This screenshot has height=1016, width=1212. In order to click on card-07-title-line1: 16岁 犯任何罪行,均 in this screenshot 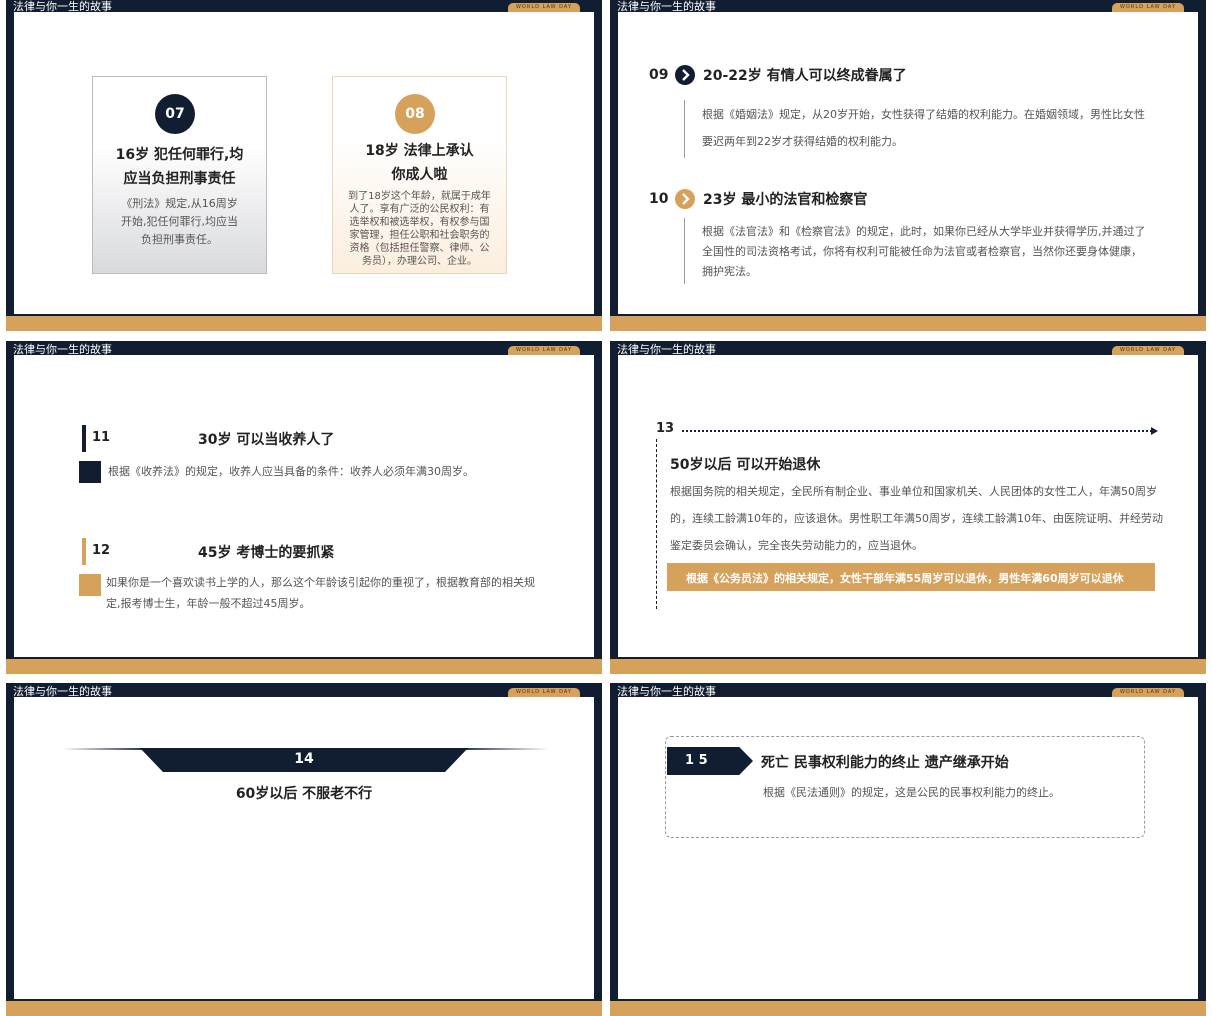, I will do `click(179, 155)`.